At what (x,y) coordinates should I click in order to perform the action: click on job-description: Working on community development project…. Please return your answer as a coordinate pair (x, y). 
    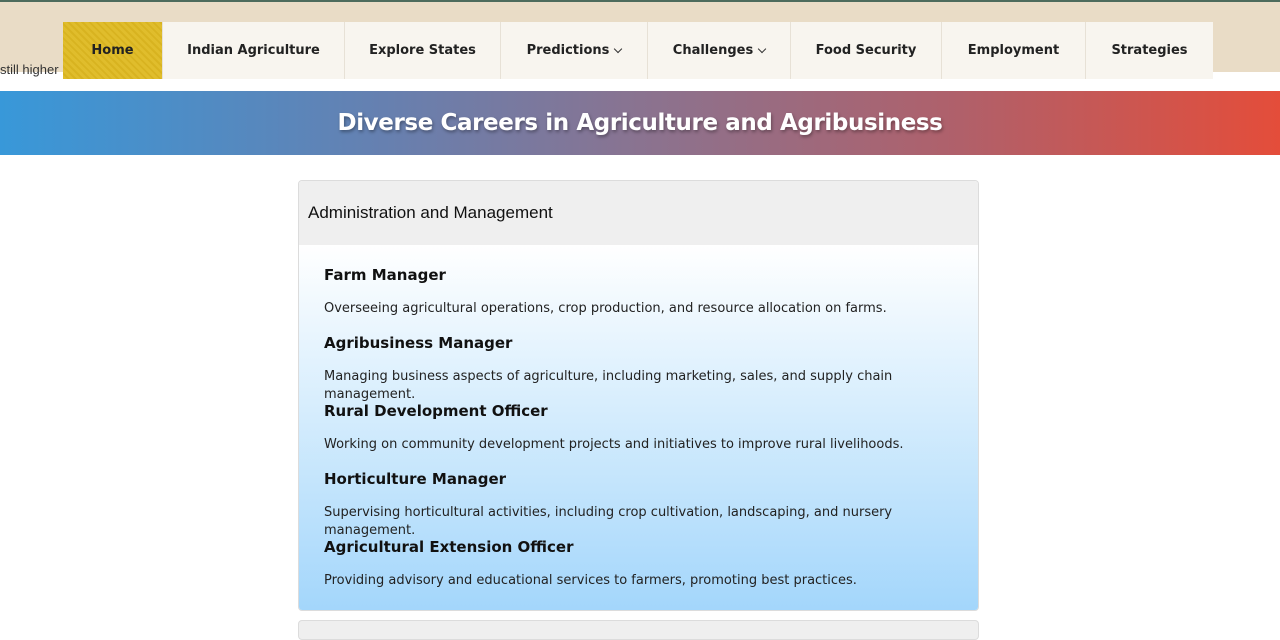
    Looking at the image, I should click on (614, 444).